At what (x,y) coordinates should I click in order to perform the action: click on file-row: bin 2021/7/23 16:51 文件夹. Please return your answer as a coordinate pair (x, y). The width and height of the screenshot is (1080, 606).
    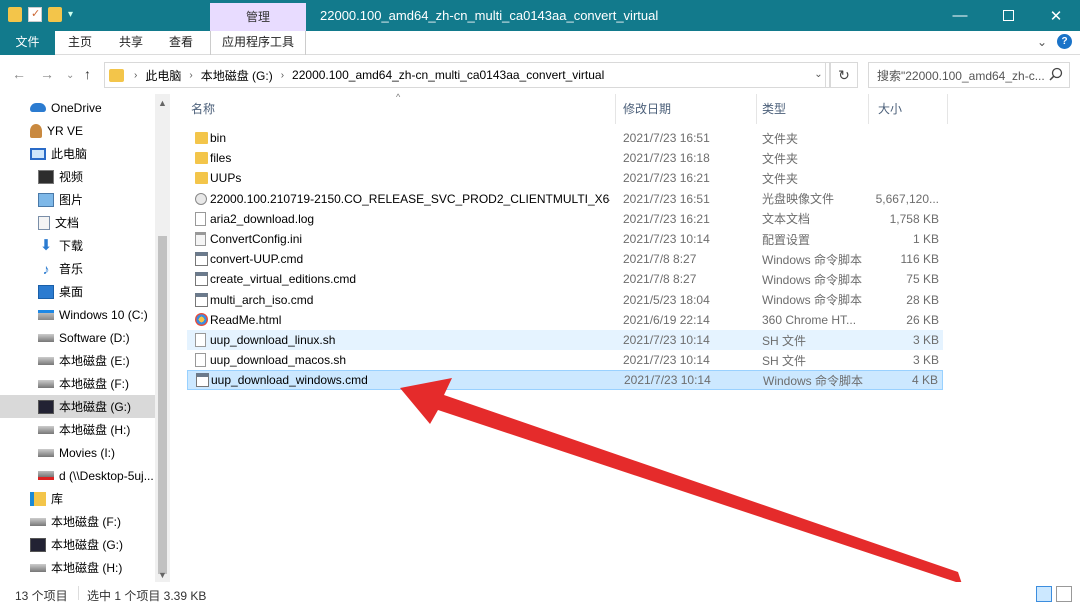
    Looking at the image, I should click on (565, 138).